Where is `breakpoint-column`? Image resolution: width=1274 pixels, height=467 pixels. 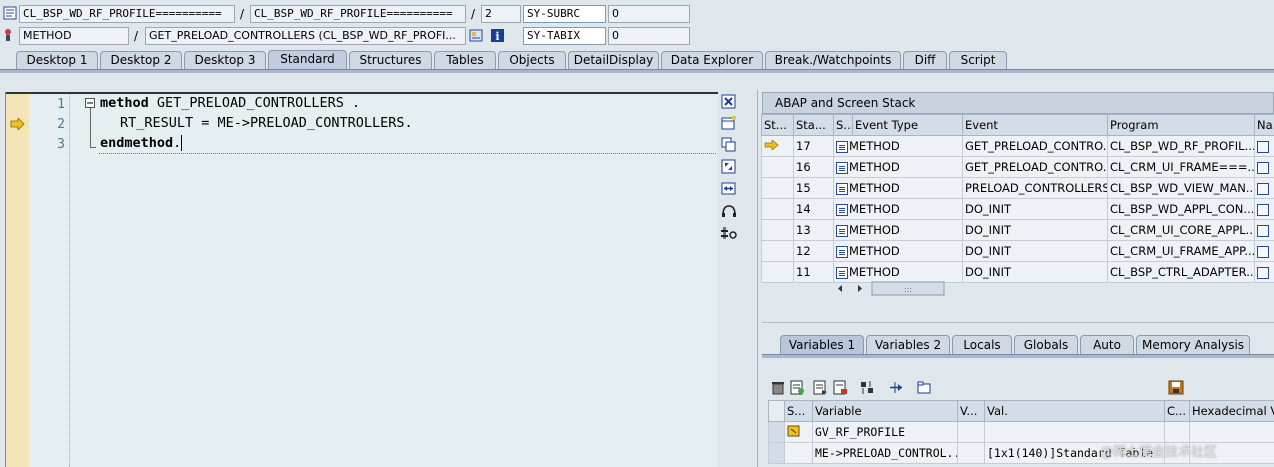
breakpoint-column is located at coordinates (17, 280).